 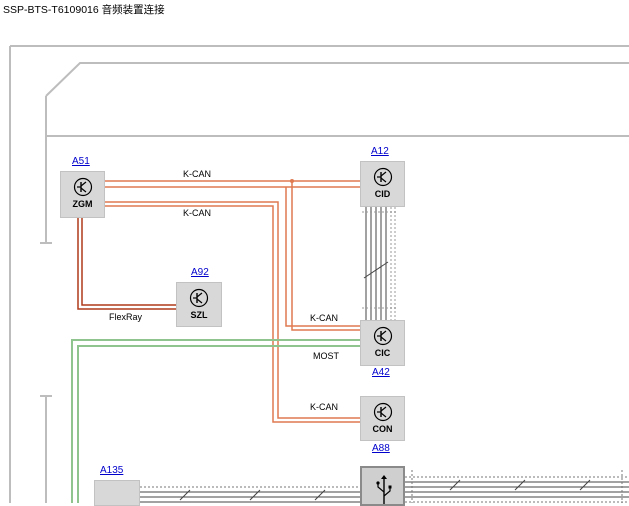 I want to click on flexray-wire, so click(x=126, y=264).